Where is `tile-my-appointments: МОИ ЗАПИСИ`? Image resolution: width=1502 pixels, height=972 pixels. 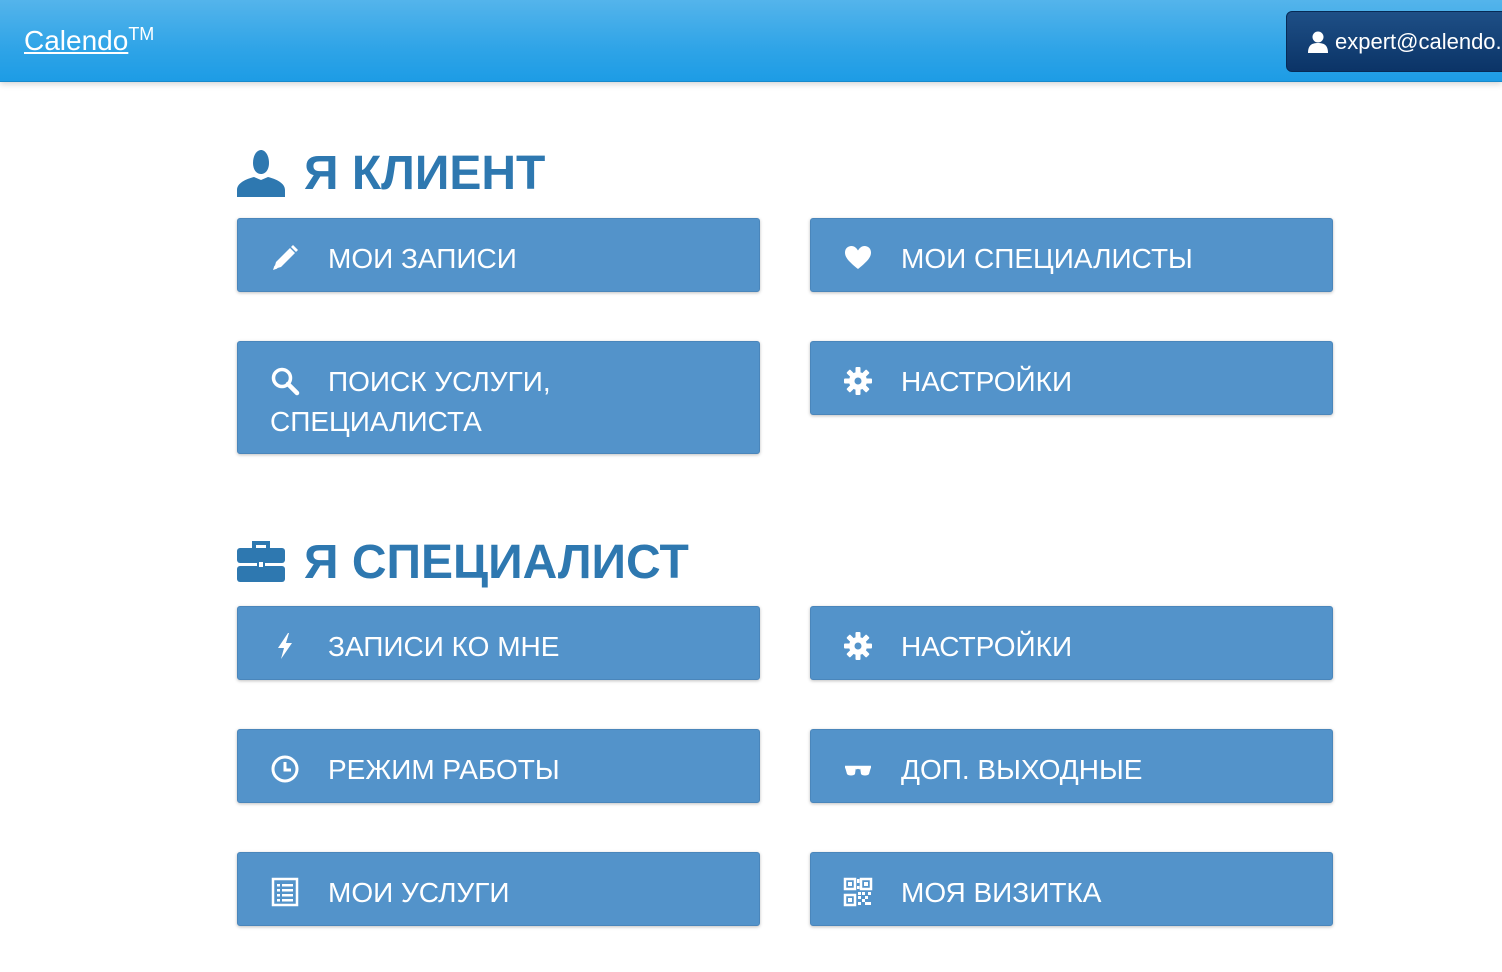 tile-my-appointments: МОИ ЗАПИСИ is located at coordinates (498, 255).